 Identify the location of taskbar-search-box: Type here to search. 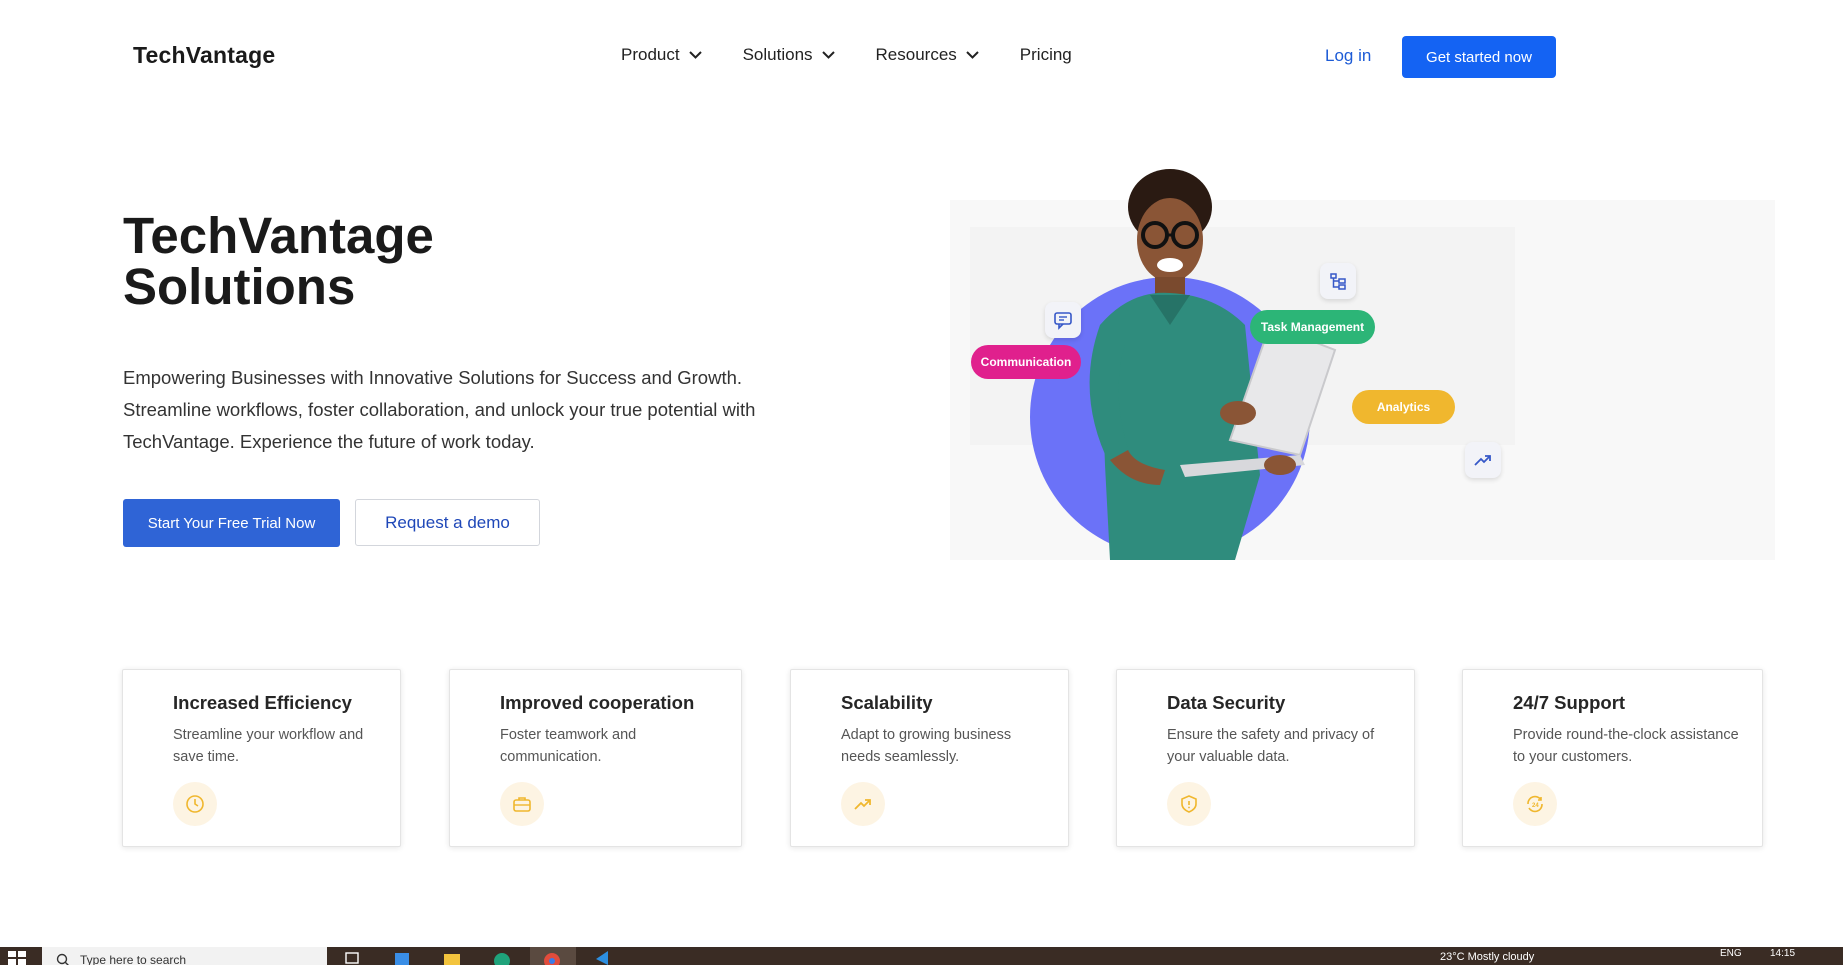
(184, 956).